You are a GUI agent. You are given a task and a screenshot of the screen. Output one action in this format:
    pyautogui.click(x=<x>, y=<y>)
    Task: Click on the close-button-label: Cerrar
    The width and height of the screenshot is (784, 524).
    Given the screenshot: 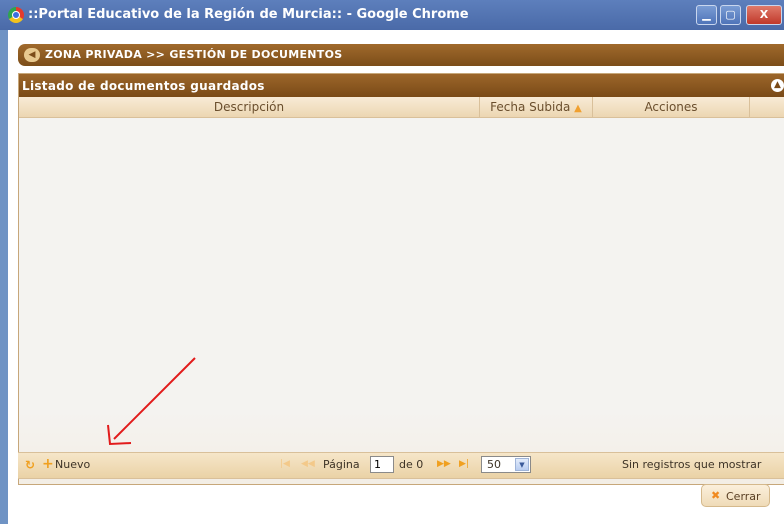 What is the action you would take?
    pyautogui.click(x=743, y=496)
    